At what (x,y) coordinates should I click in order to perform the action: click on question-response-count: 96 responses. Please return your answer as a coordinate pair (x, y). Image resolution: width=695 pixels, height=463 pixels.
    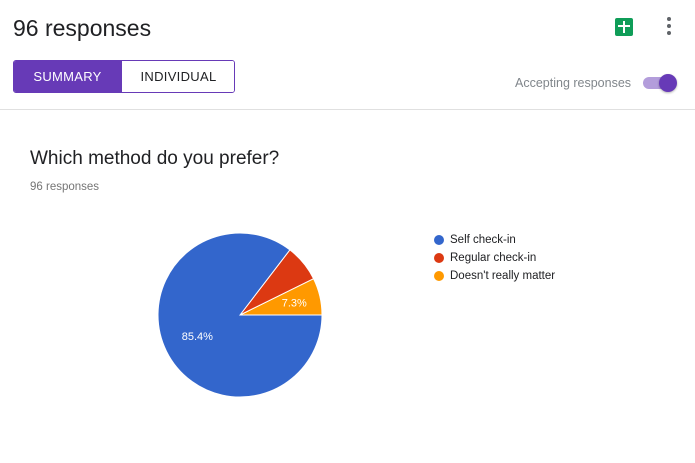
    Looking at the image, I should click on (65, 187).